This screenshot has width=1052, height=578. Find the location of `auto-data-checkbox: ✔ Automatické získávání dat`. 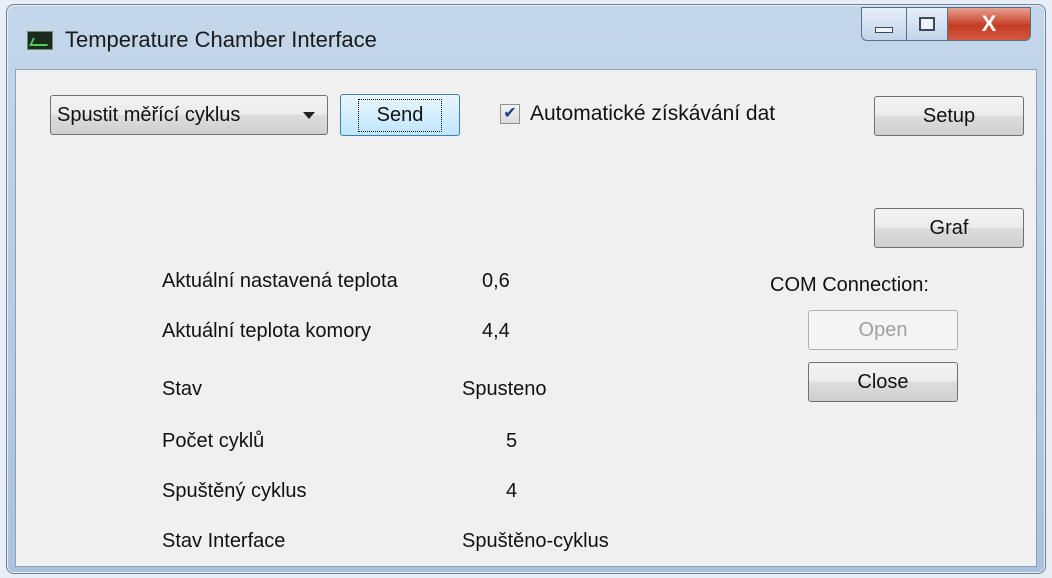

auto-data-checkbox: ✔ Automatické získávání dat is located at coordinates (637, 114).